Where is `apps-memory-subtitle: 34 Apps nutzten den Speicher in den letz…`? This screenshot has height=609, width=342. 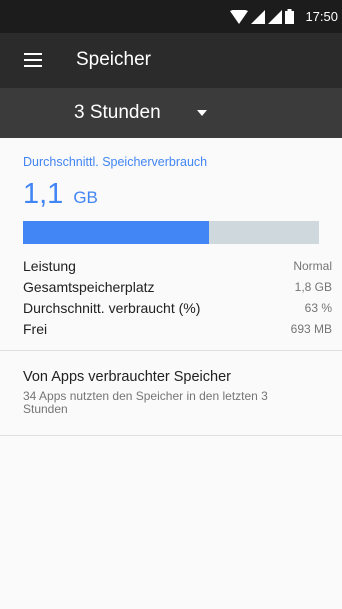 apps-memory-subtitle: 34 Apps nutzten den Speicher in den letz… is located at coordinates (145, 402).